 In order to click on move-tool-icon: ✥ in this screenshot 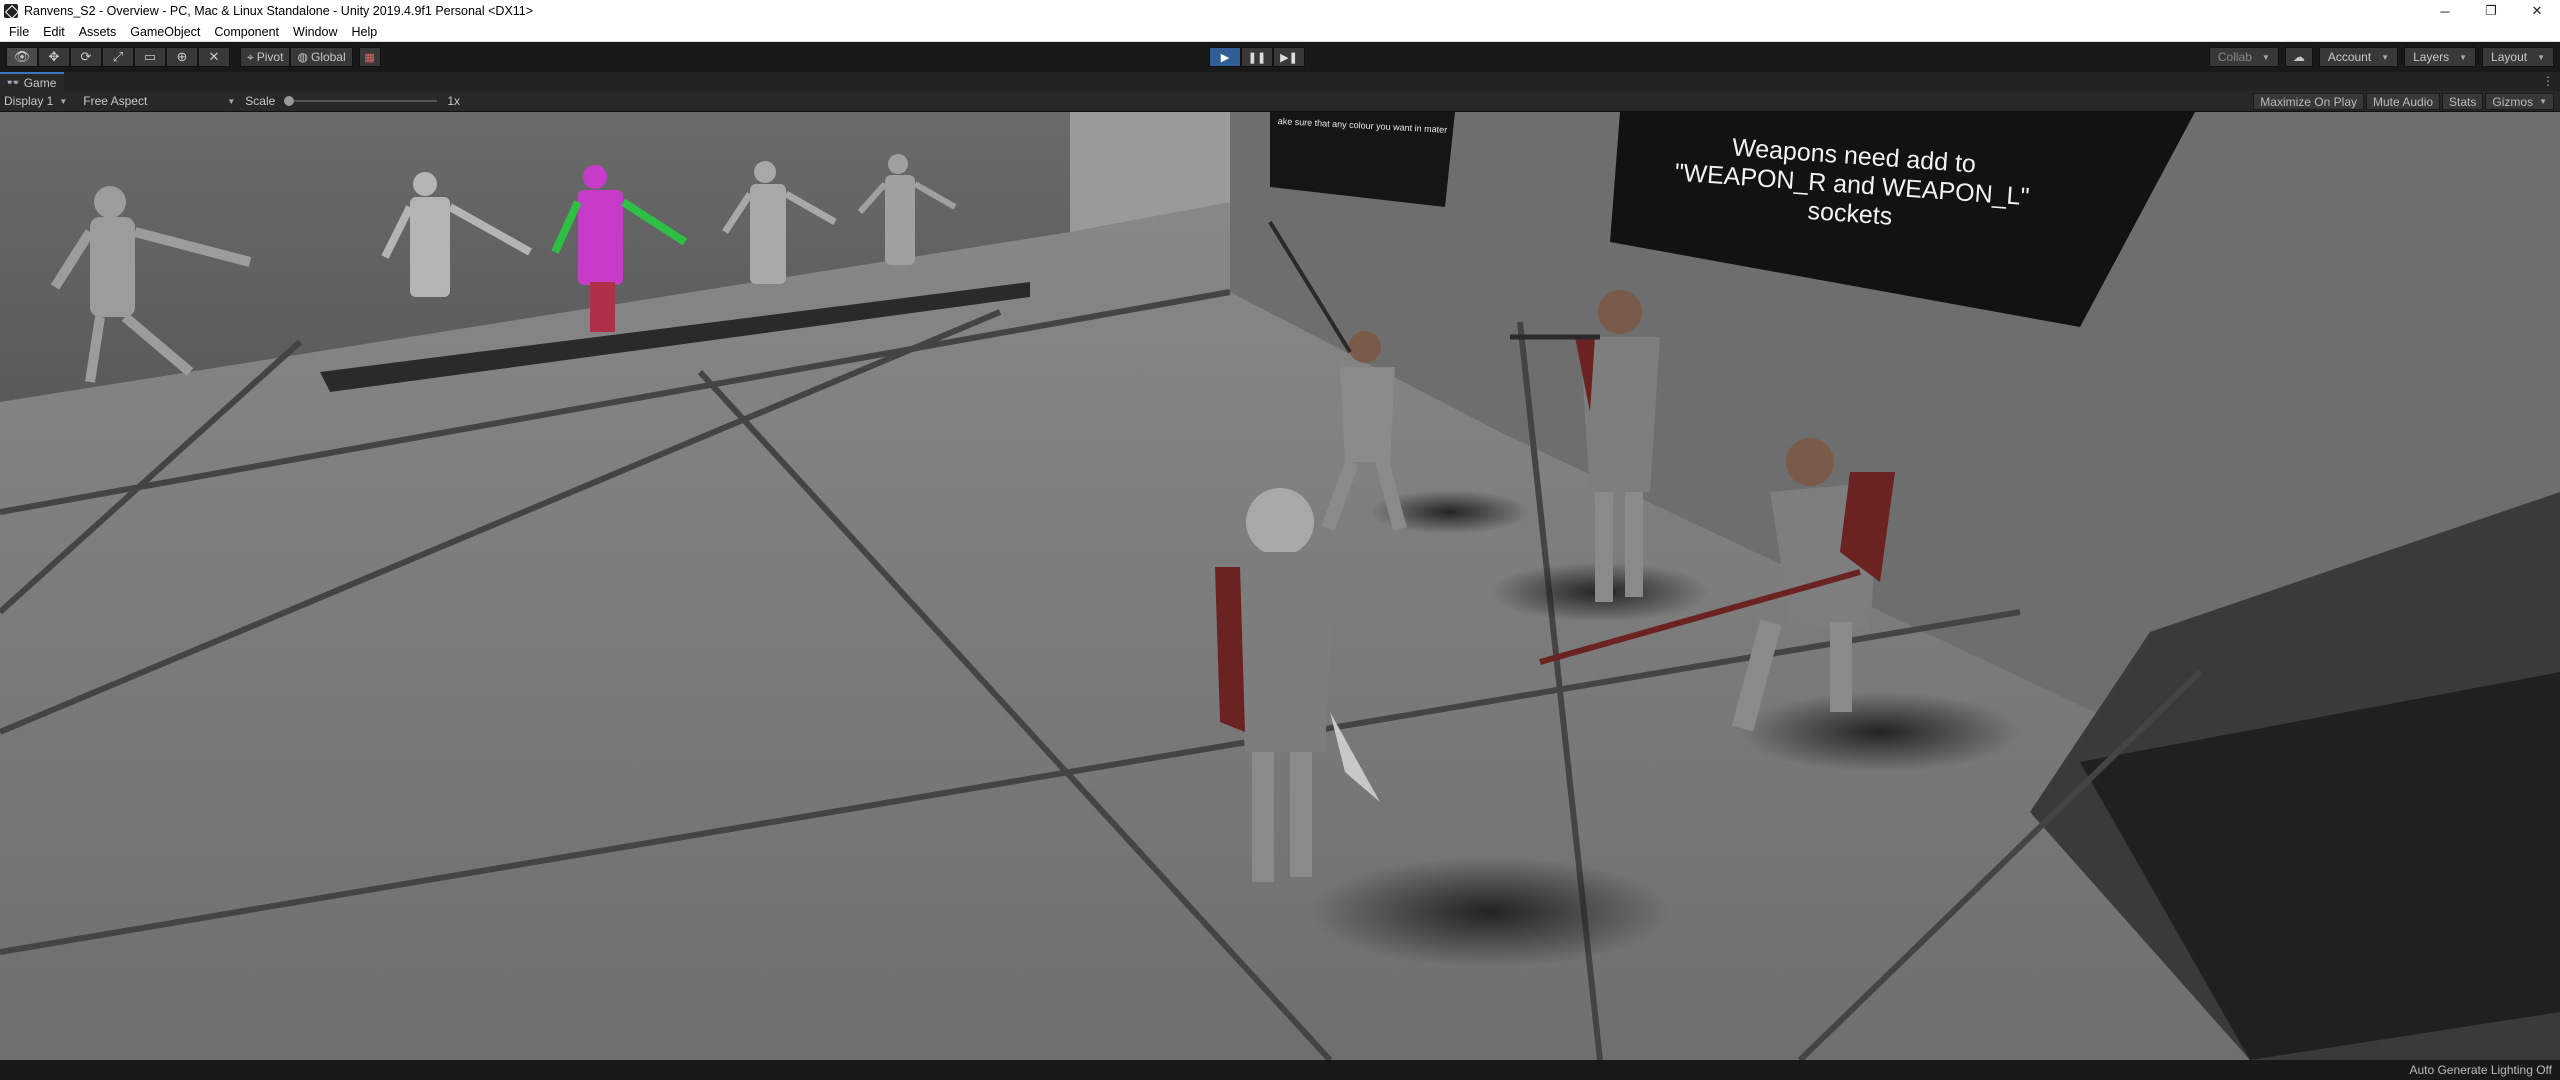, I will do `click(54, 56)`.